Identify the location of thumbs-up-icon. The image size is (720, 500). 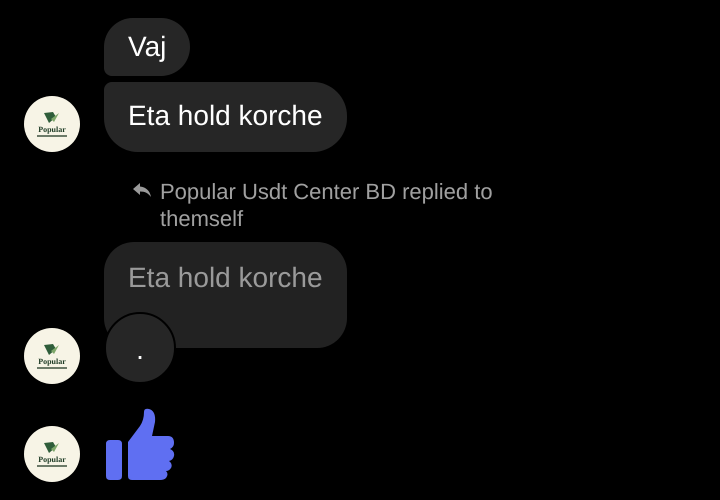
(140, 445).